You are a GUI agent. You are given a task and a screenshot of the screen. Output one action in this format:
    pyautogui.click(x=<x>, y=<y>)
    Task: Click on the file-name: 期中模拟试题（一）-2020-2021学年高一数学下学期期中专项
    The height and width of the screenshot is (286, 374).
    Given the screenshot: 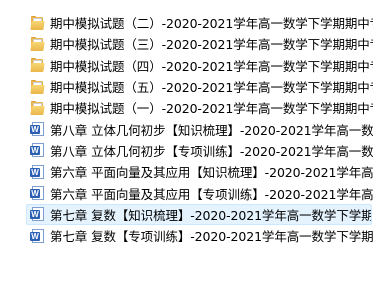 What is the action you would take?
    pyautogui.click(x=212, y=109)
    